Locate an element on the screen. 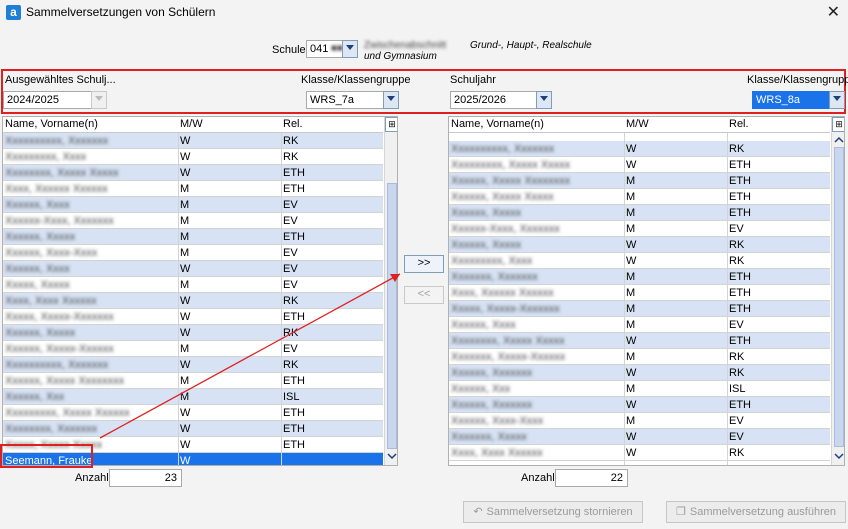 This screenshot has width=848, height=529. source-count-field: 23 is located at coordinates (145, 478).